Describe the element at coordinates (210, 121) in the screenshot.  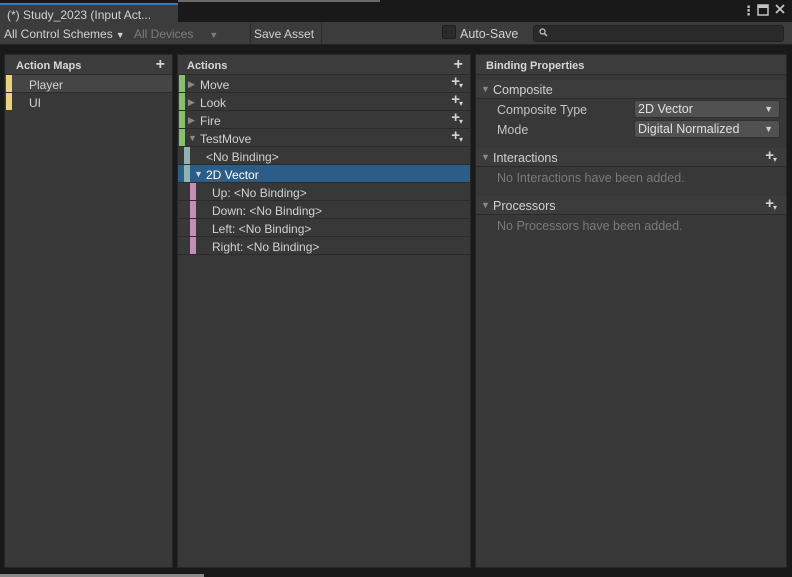
I see `action-label: Fire` at that location.